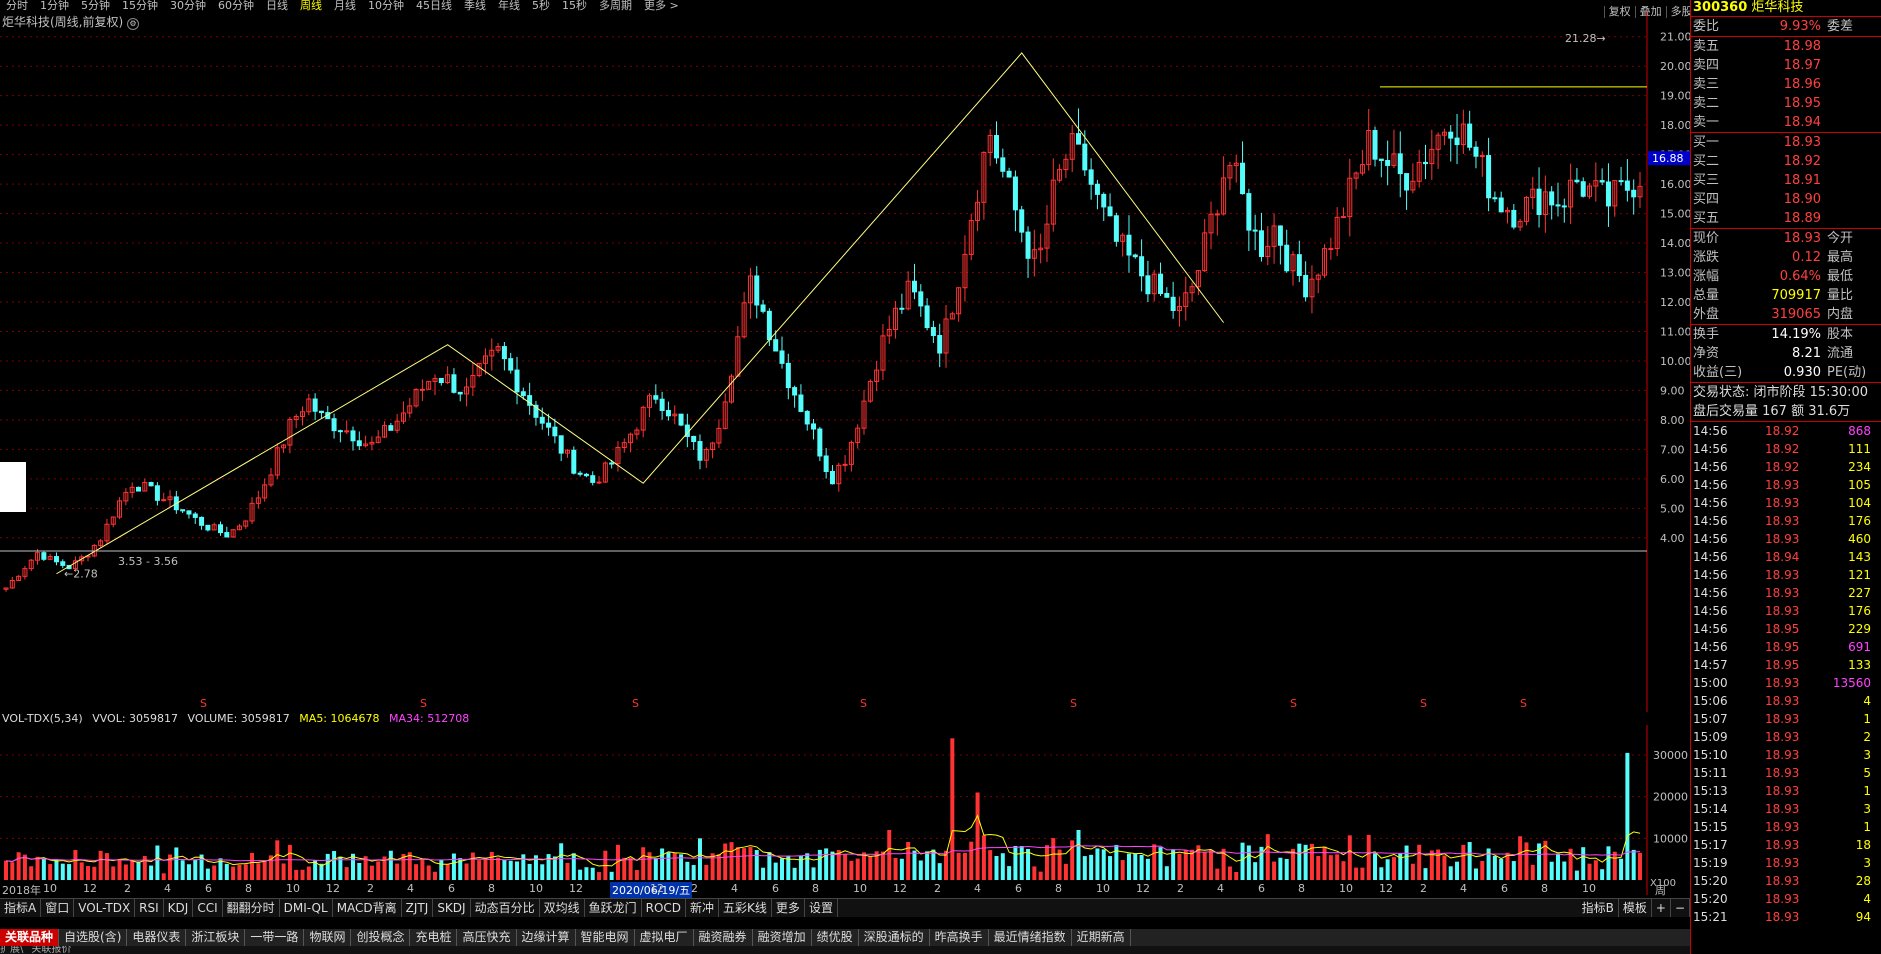  I want to click on indicator-tab: 新冲, so click(703, 908).